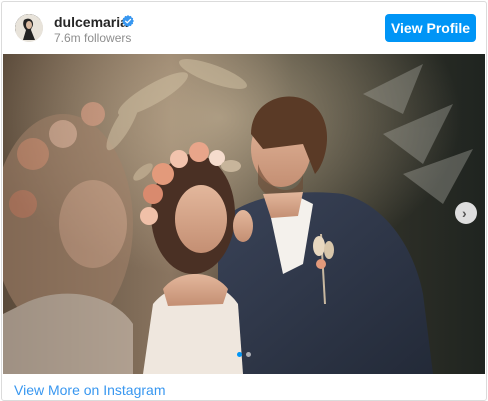  What do you see at coordinates (91, 22) in the screenshot?
I see `username: dulcemaria` at bounding box center [91, 22].